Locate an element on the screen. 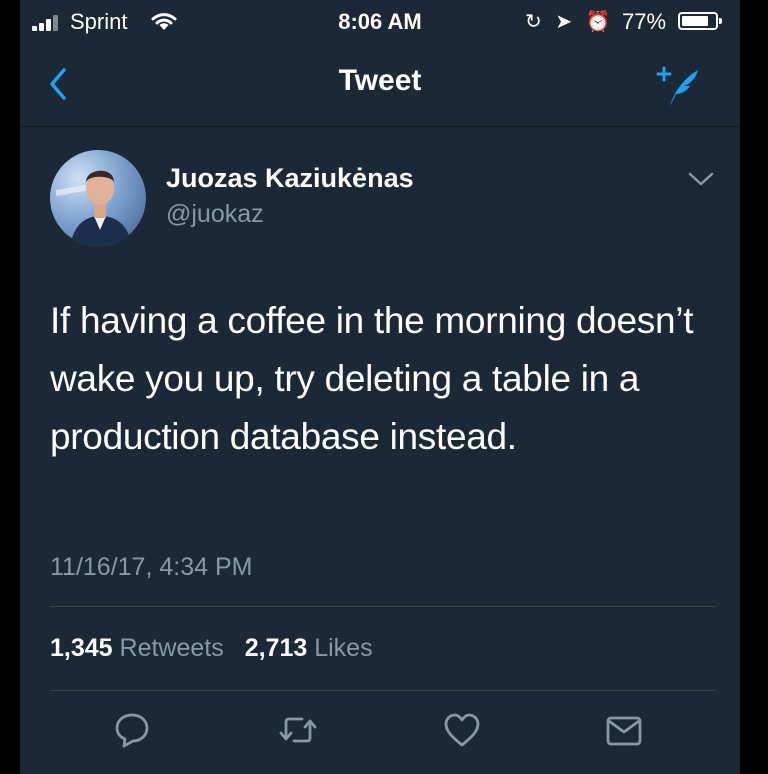  engagement-stats: 1,345 Retweets 2,713 Likes is located at coordinates (211, 648).